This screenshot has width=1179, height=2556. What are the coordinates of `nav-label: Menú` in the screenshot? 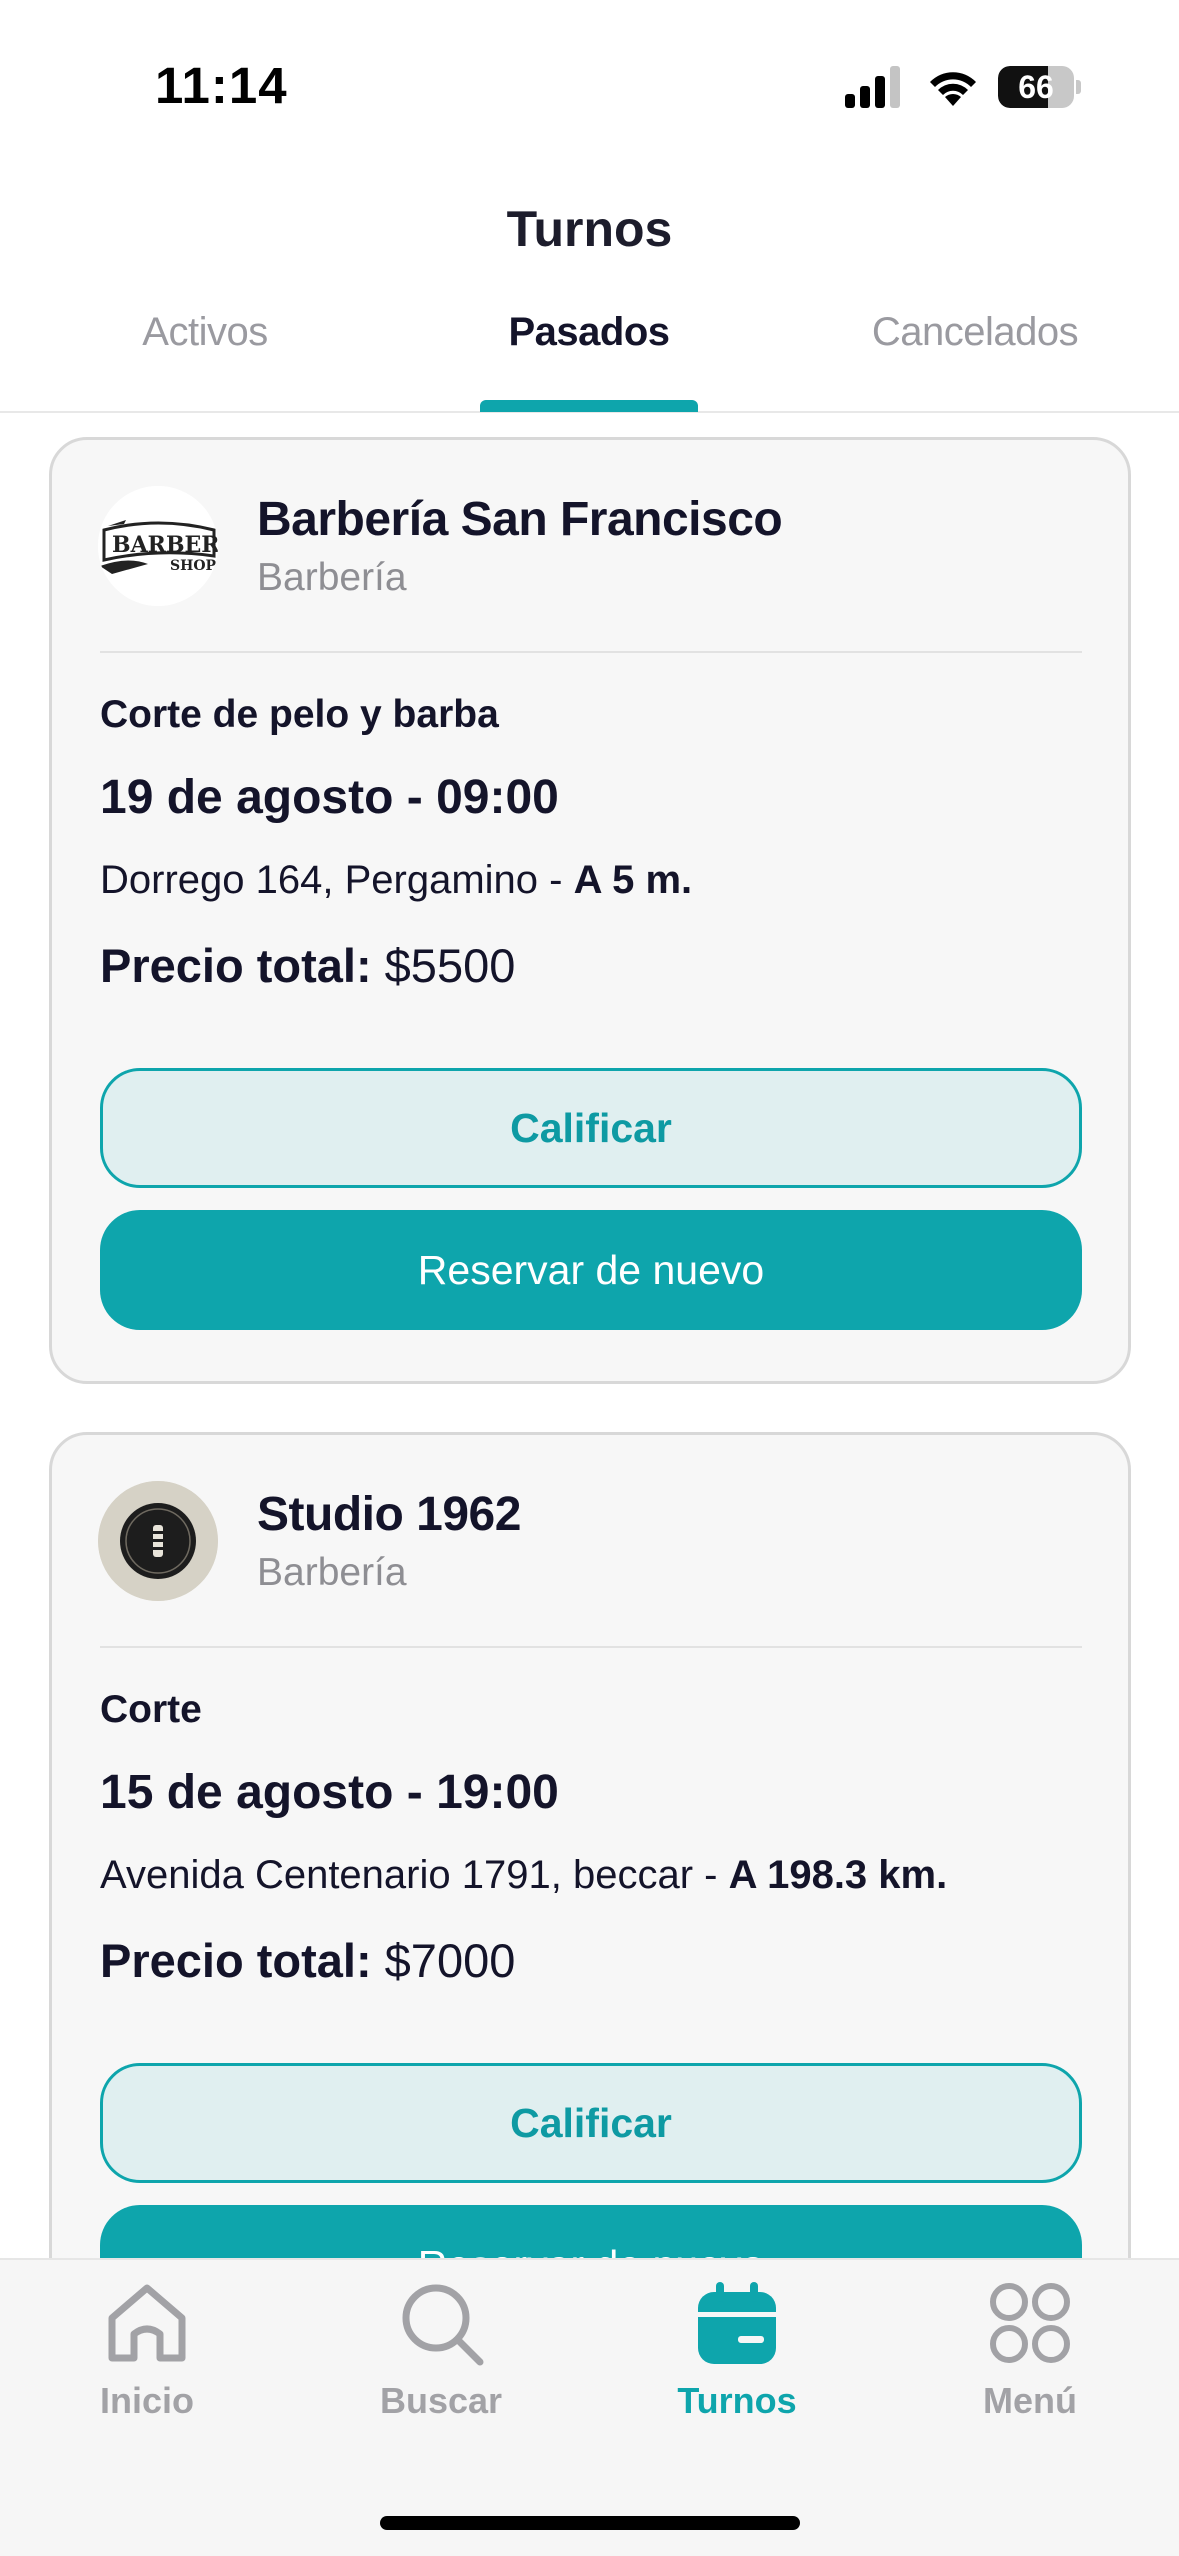 It's located at (1030, 2400).